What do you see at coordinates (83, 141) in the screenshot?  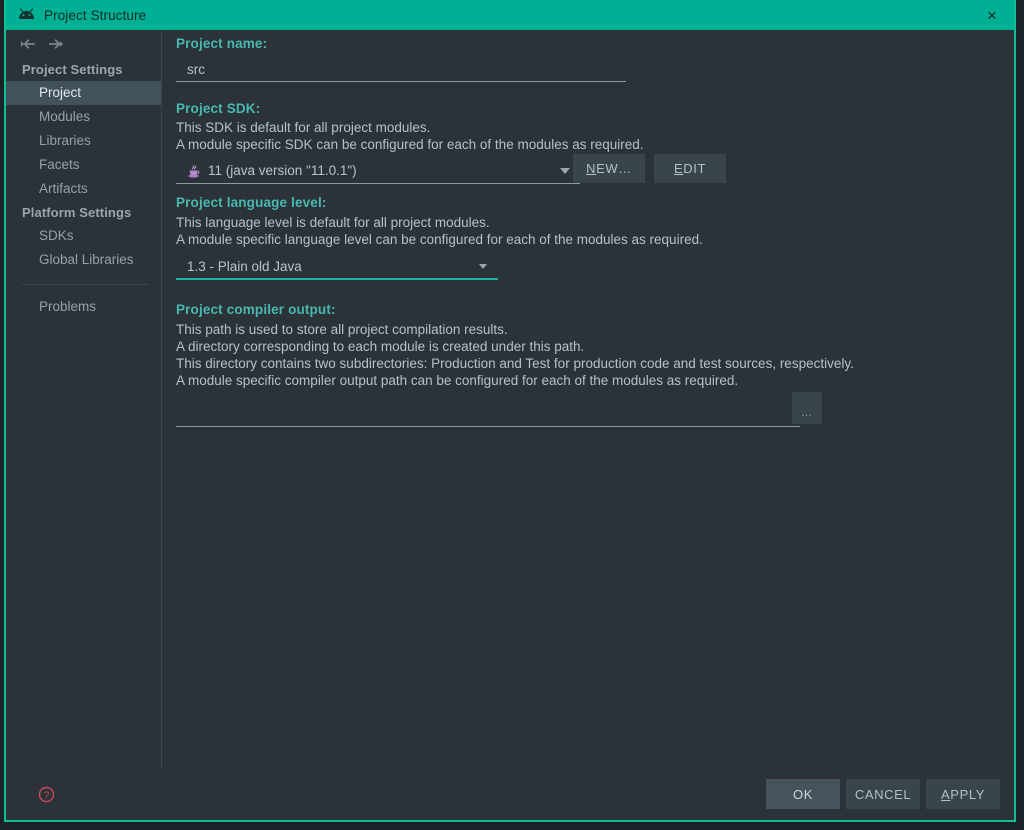 I see `sidebar-item-libraries: Libraries` at bounding box center [83, 141].